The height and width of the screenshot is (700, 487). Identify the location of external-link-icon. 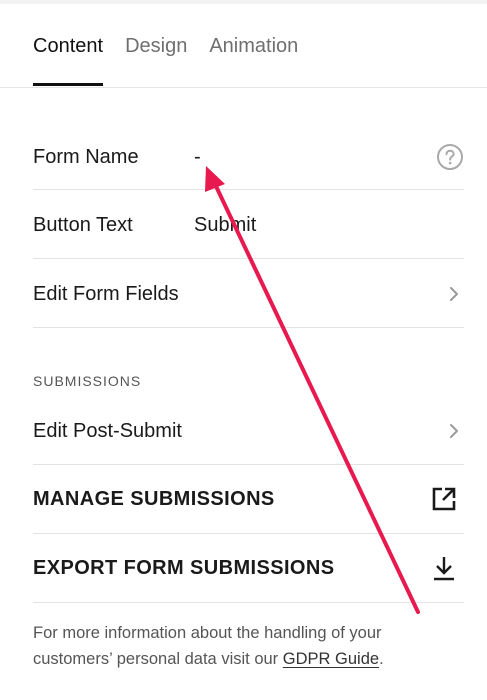
(444, 499).